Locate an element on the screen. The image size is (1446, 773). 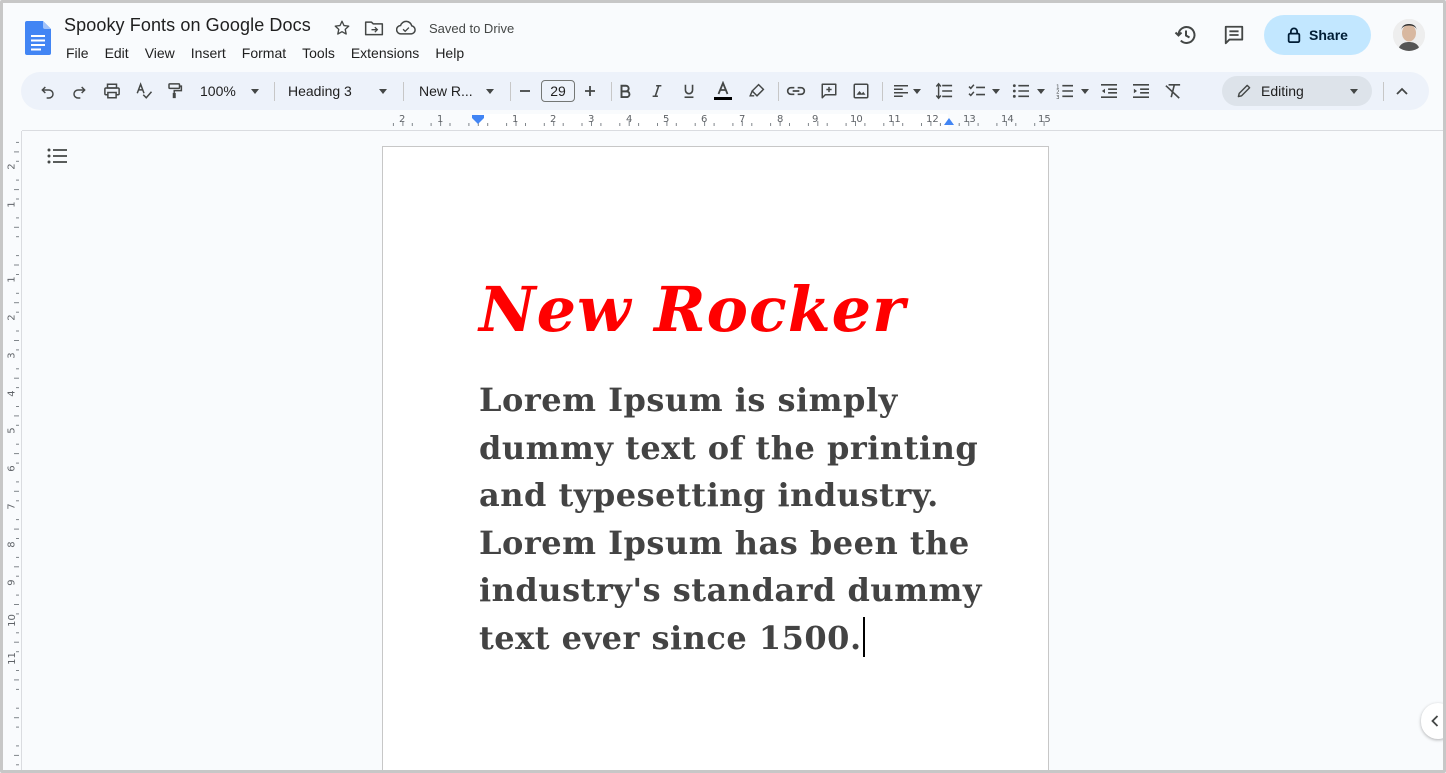
redo-icon is located at coordinates (79, 91).